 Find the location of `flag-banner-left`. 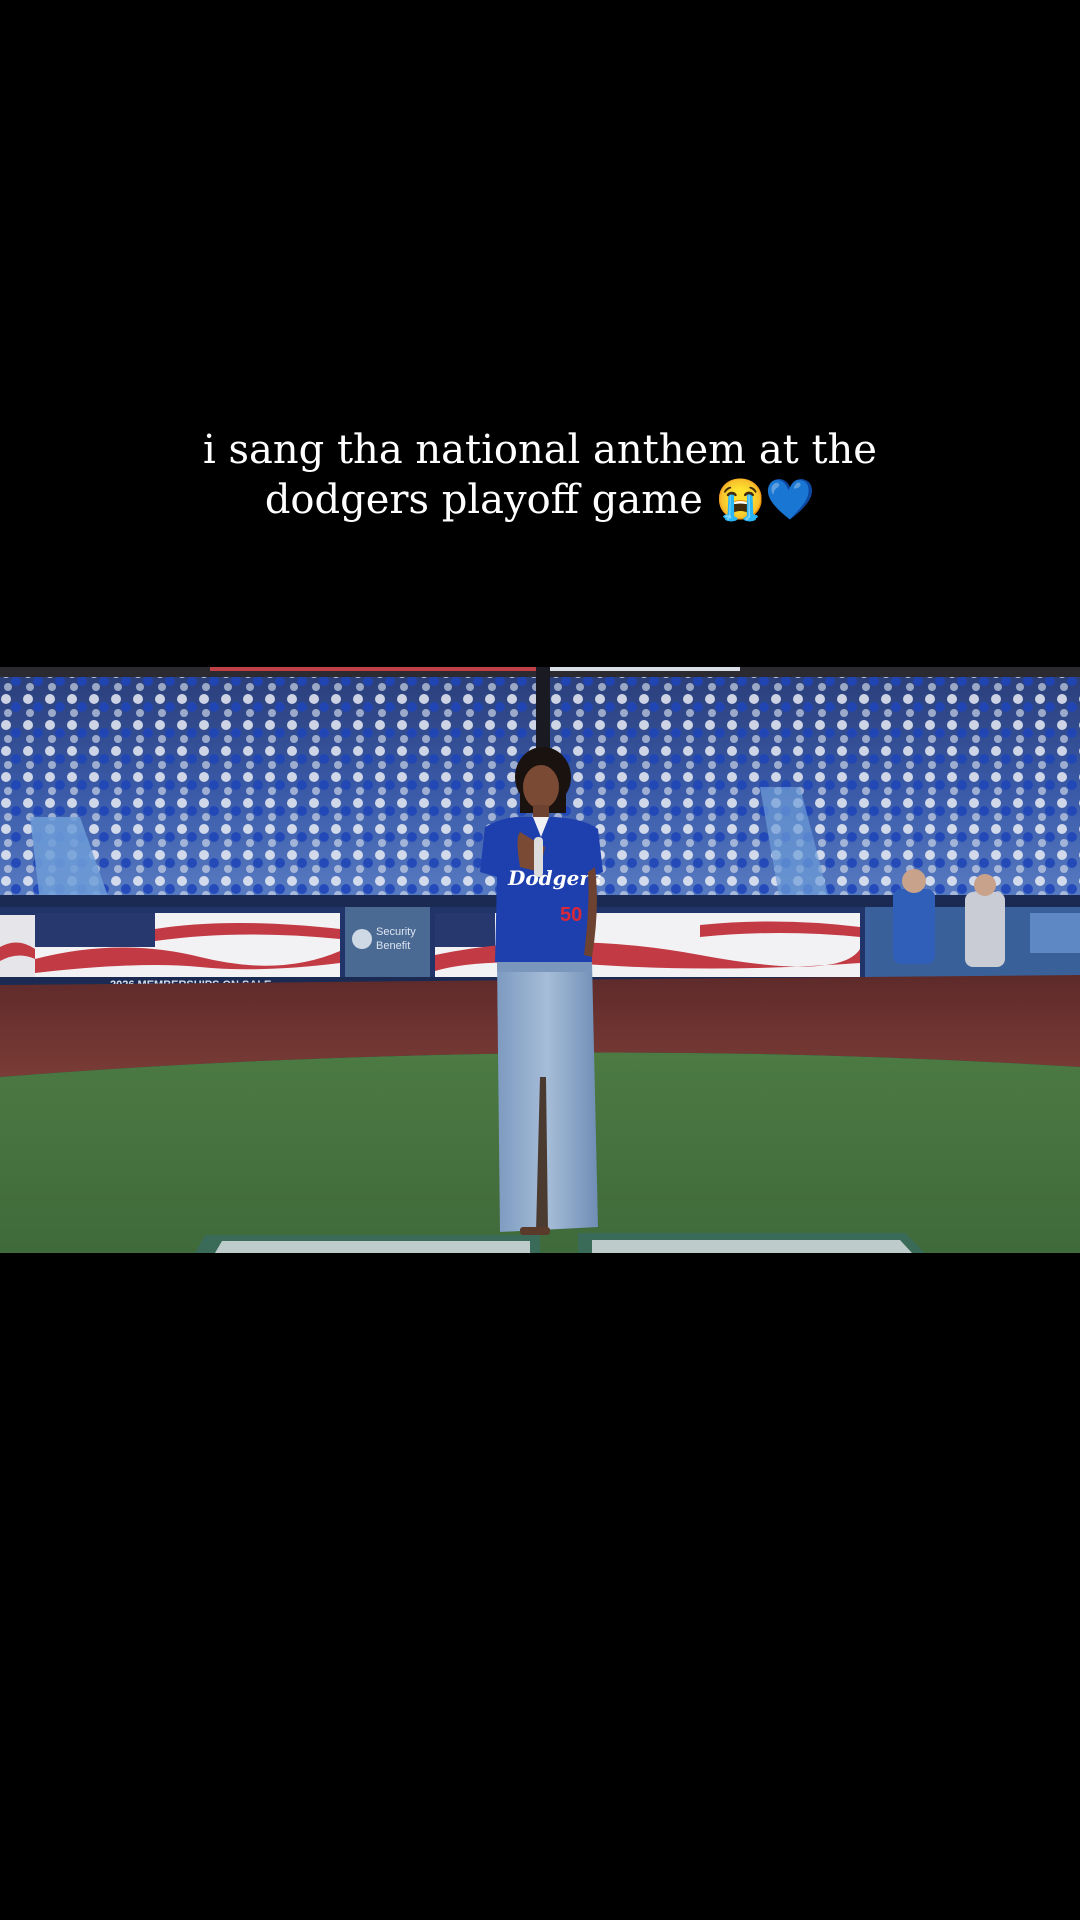

flag-banner-left is located at coordinates (187, 945).